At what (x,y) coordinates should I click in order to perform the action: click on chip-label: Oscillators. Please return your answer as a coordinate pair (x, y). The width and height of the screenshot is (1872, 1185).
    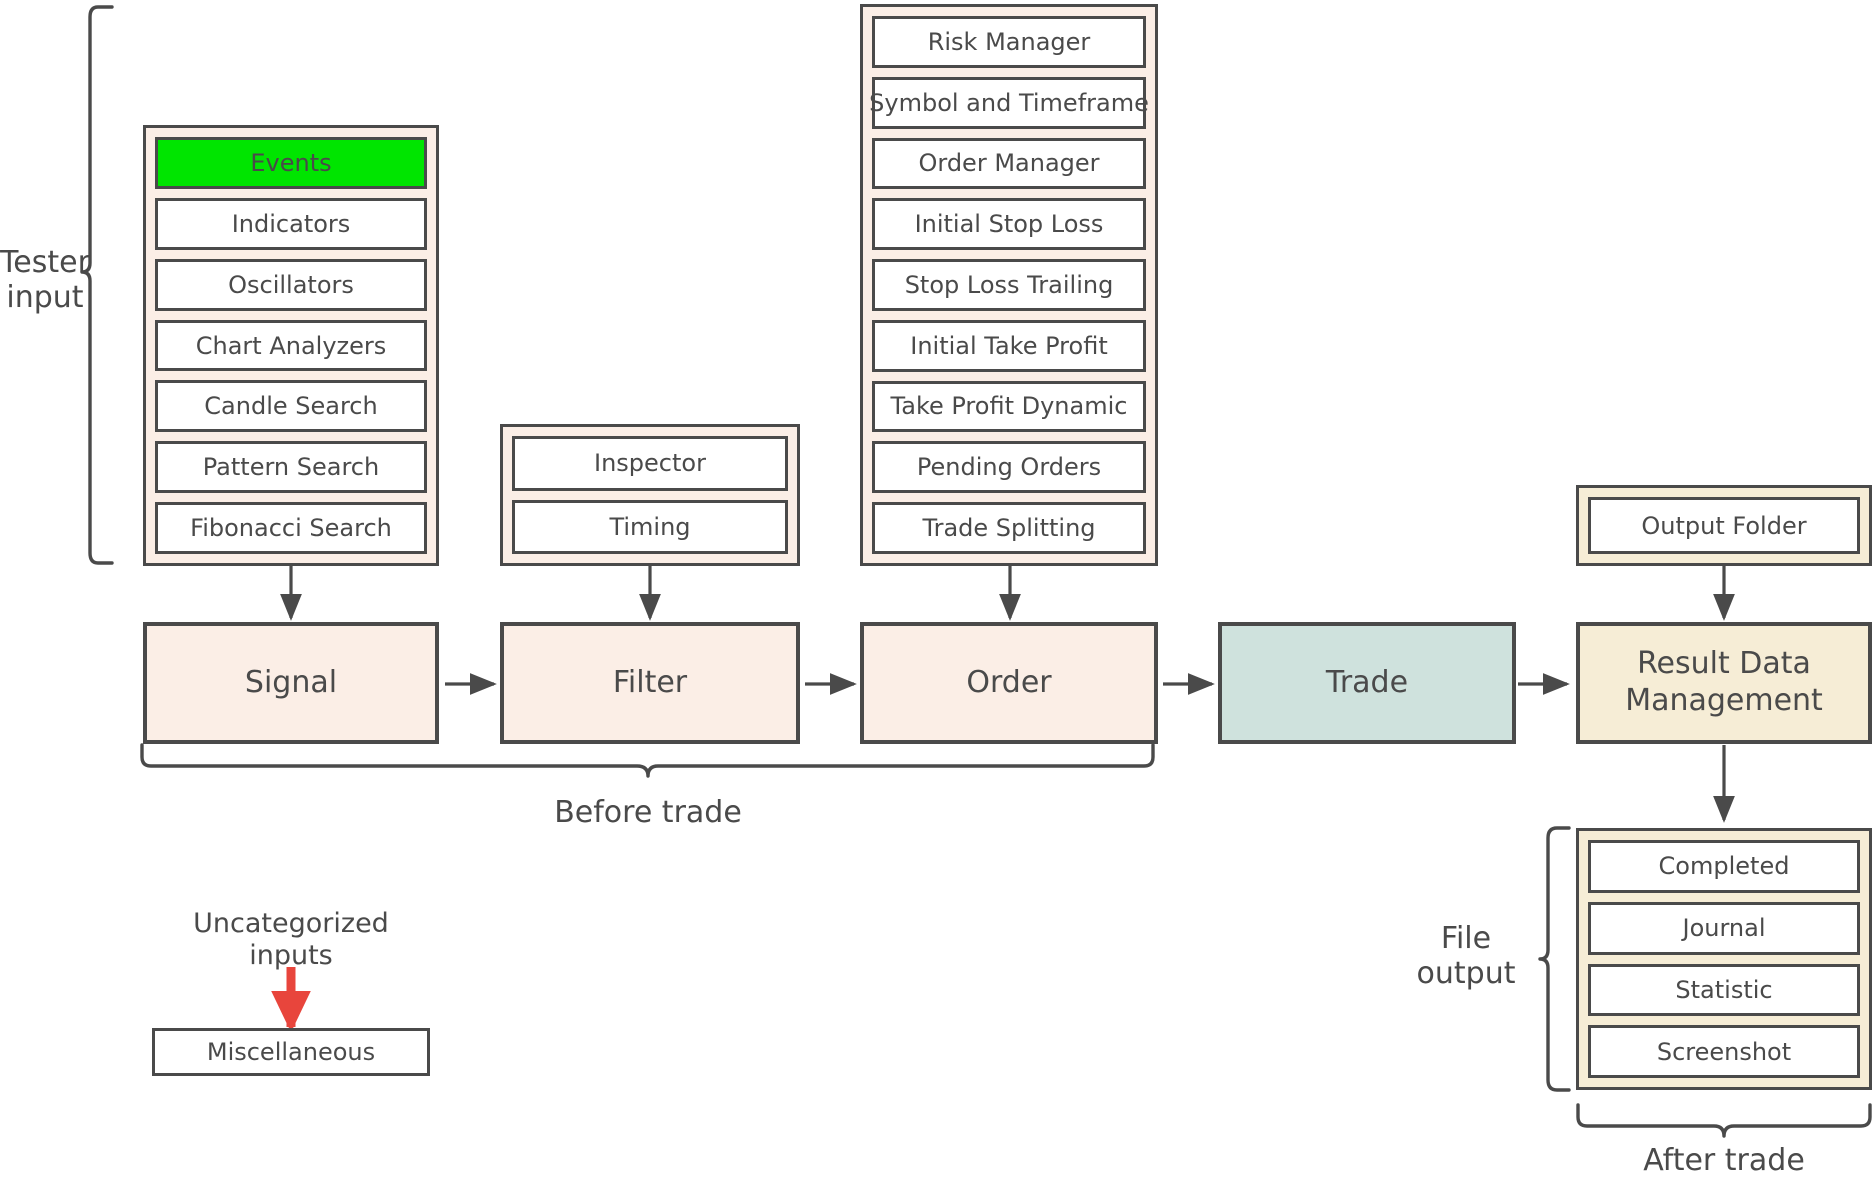
    Looking at the image, I should click on (291, 284).